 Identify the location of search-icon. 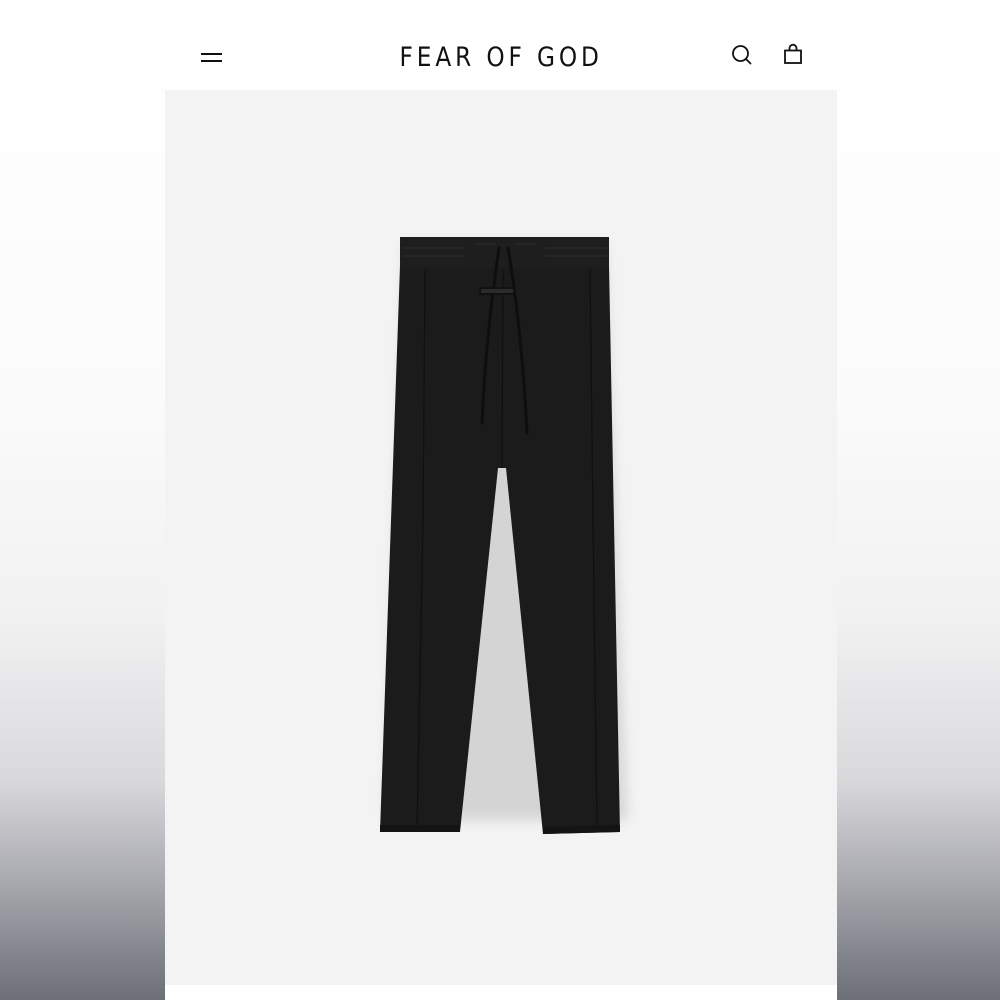
(742, 55).